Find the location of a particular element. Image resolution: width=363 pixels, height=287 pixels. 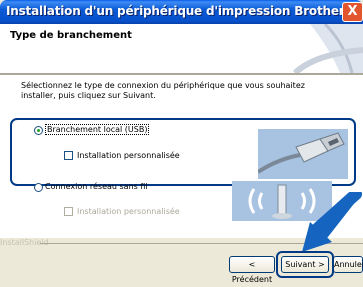

wireless-custom-install-label: Installation personnalisée is located at coordinates (128, 211).